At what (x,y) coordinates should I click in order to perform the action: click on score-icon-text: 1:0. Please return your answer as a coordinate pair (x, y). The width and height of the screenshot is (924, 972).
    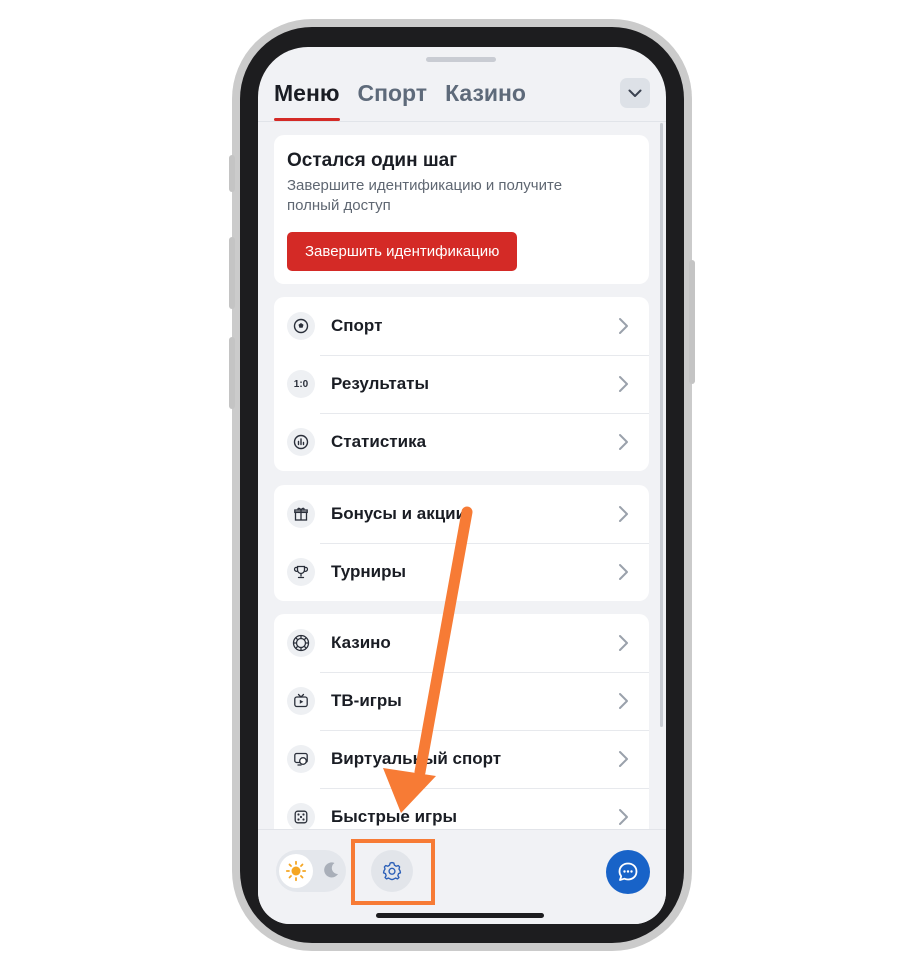
    Looking at the image, I should click on (301, 384).